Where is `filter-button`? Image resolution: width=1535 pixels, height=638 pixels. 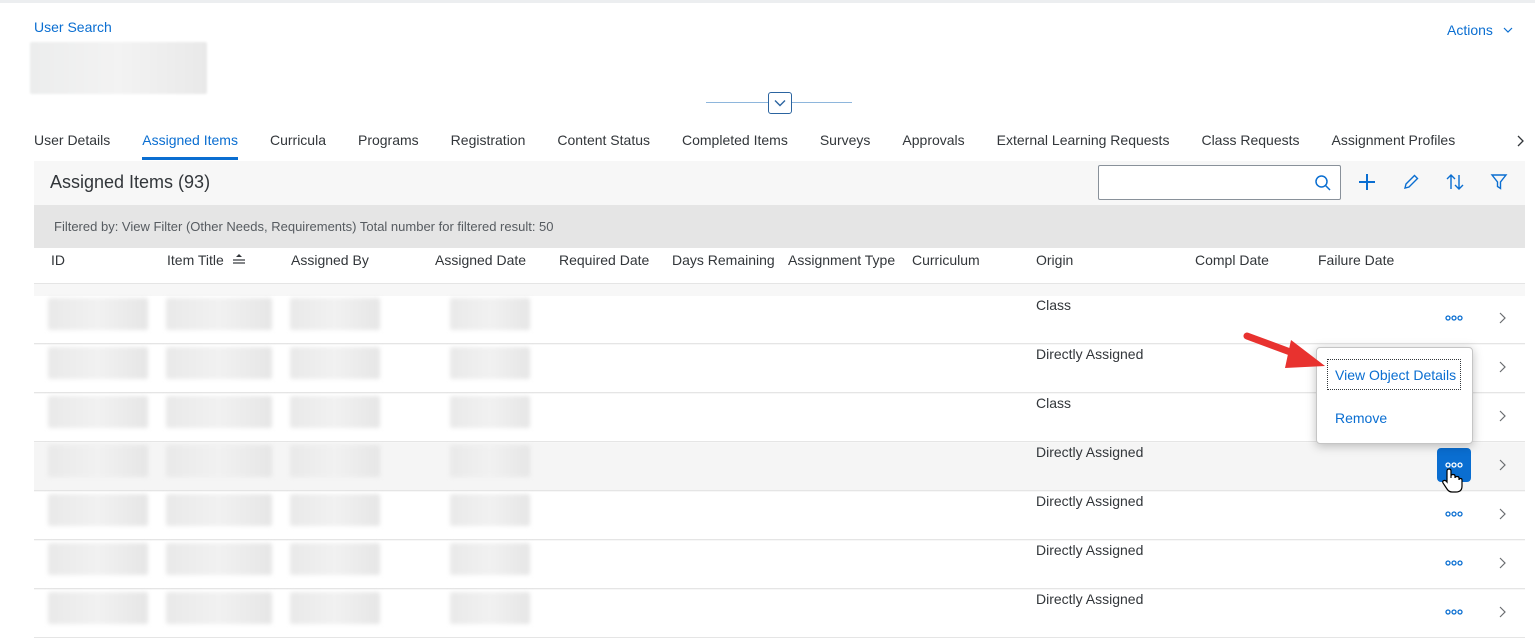
filter-button is located at coordinates (1499, 182).